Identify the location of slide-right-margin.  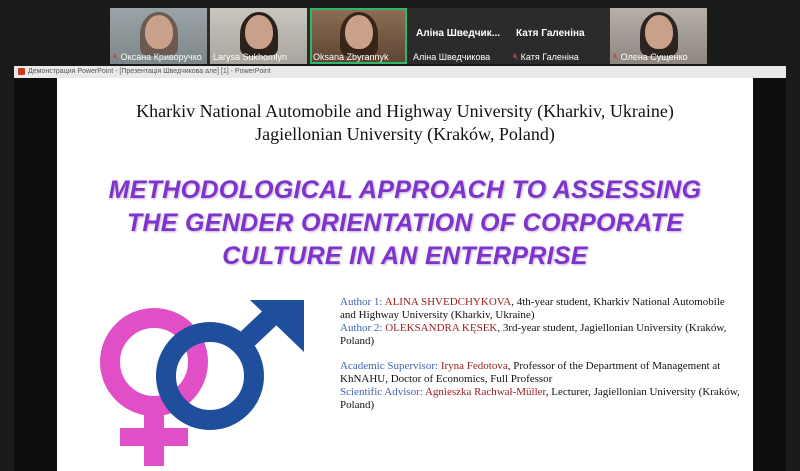
(769, 274).